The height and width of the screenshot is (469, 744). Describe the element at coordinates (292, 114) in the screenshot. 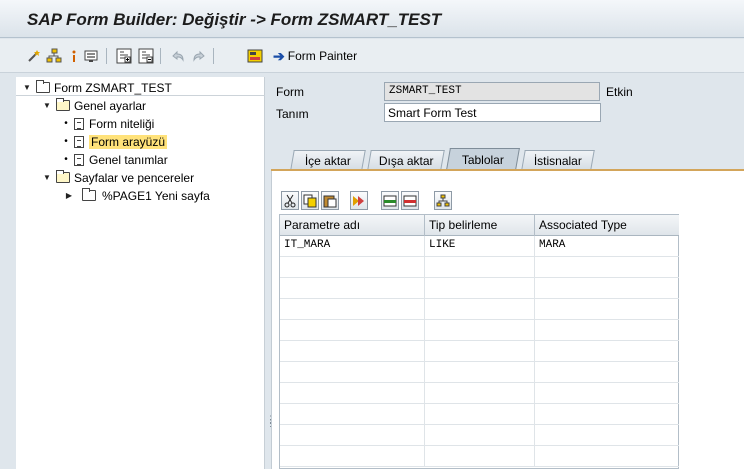

I see `description-label: Tanım` at that location.